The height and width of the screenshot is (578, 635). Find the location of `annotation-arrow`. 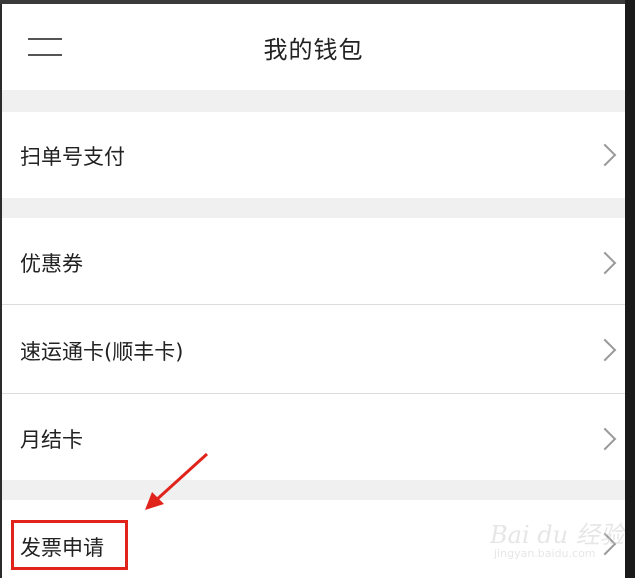

annotation-arrow is located at coordinates (177, 481).